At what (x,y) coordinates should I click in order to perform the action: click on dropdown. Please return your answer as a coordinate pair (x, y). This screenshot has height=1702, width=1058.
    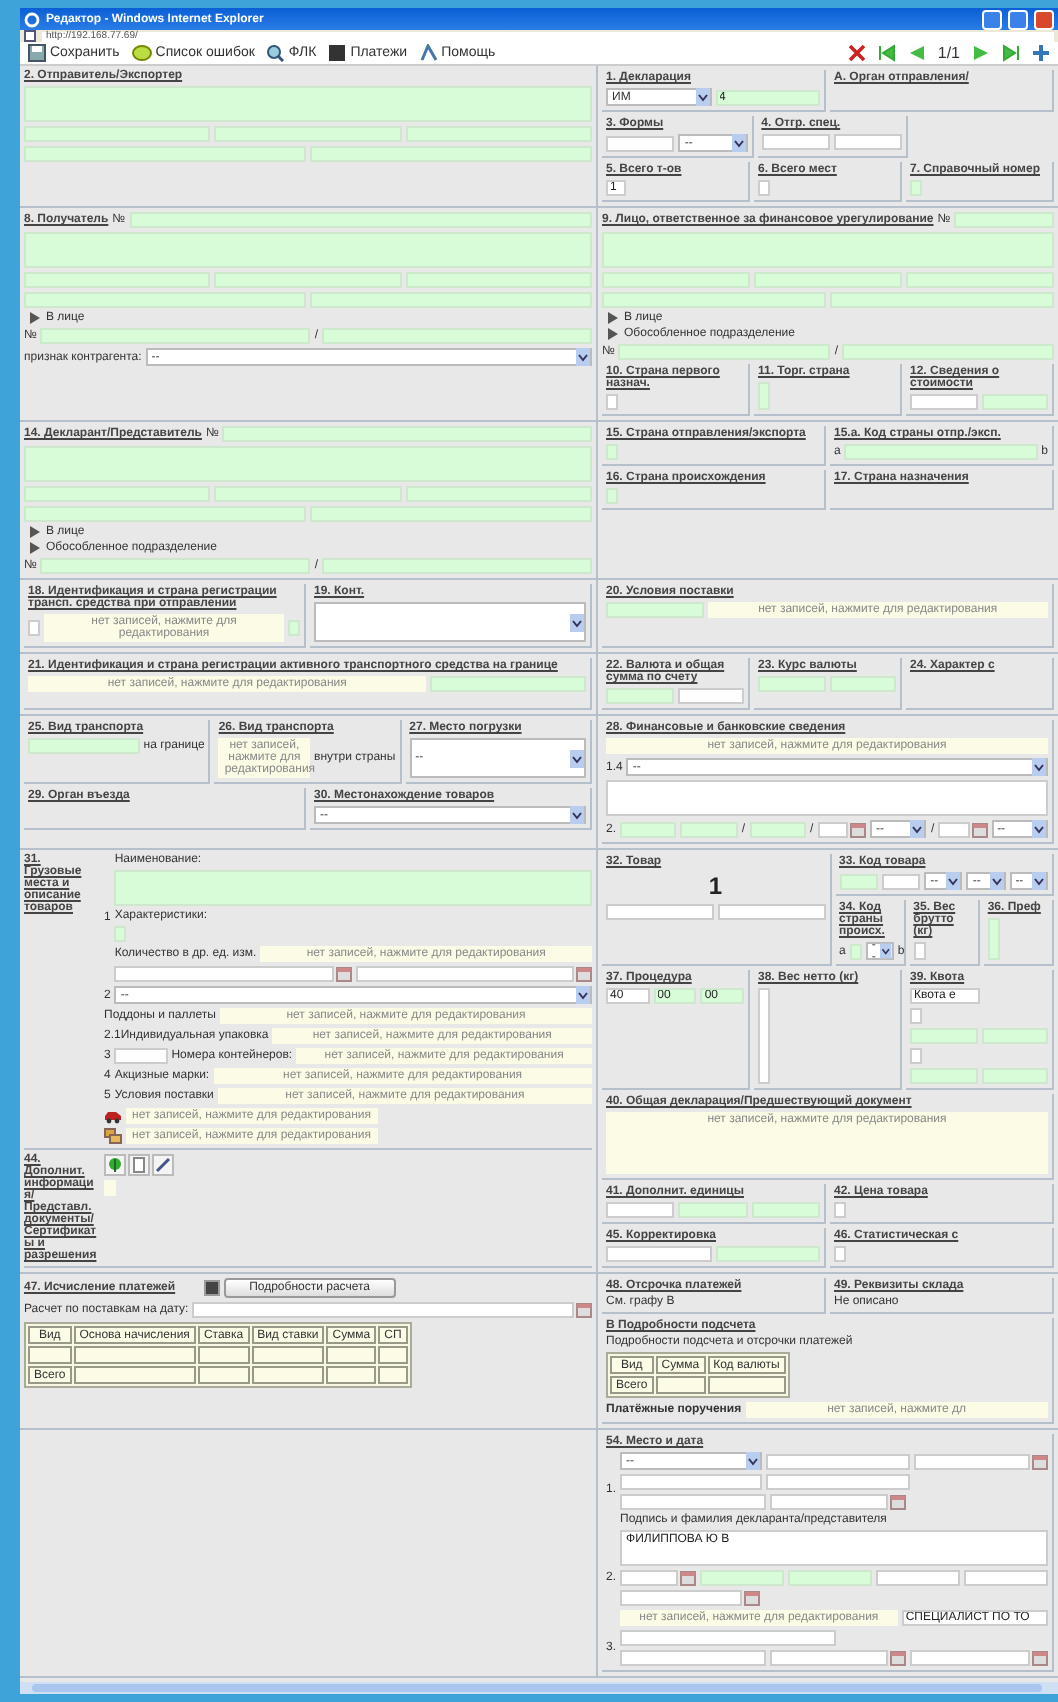
    Looking at the image, I should click on (450, 622).